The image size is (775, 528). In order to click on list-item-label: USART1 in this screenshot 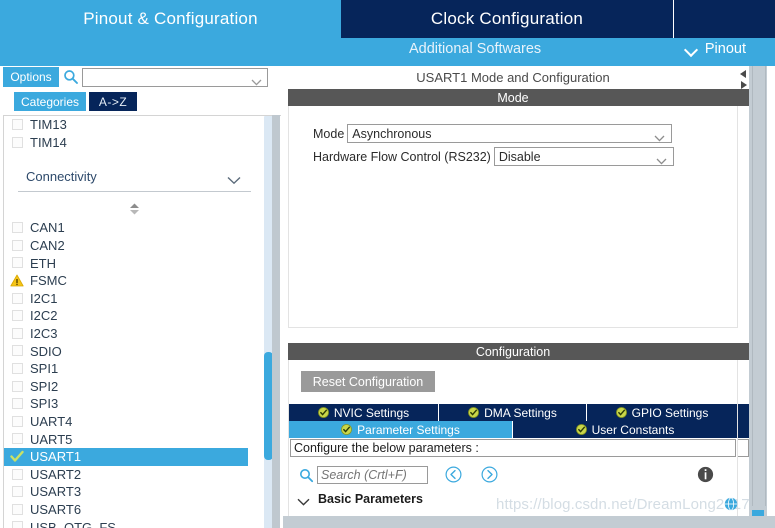, I will do `click(56, 457)`.